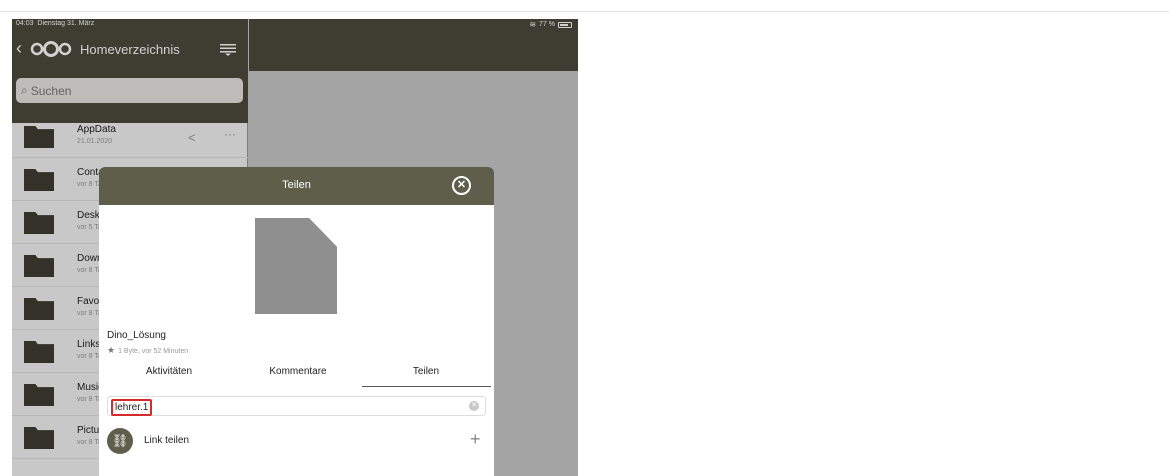 The image size is (1169, 476). Describe the element at coordinates (136, 335) in the screenshot. I see `shared-file-name: Dino_Lösung` at that location.